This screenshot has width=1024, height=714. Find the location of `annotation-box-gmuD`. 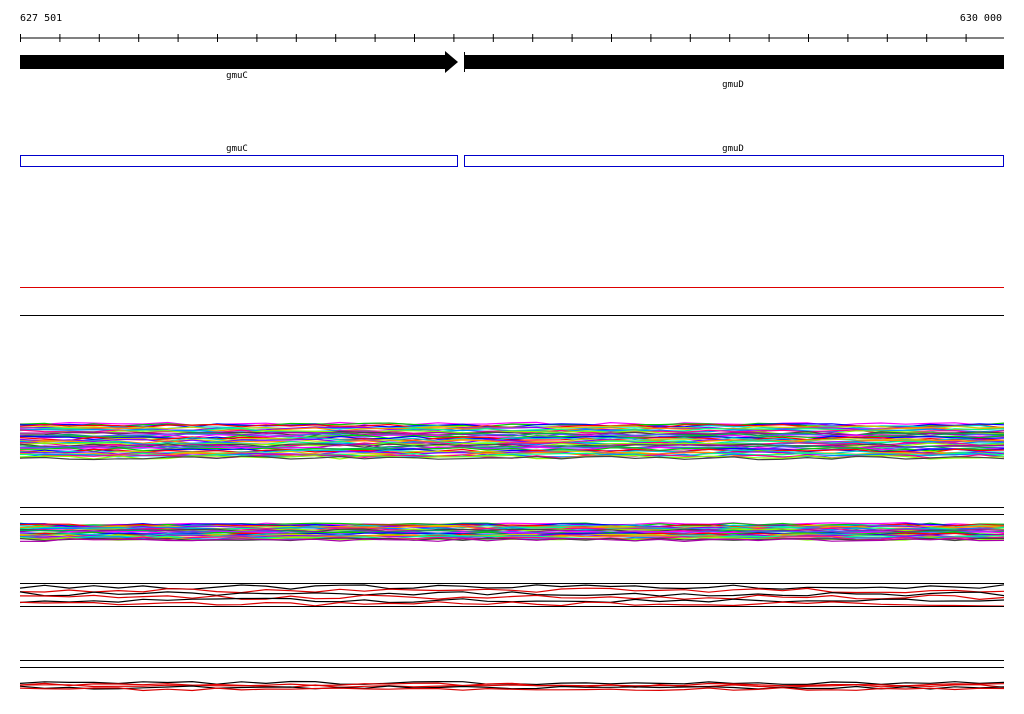

annotation-box-gmuD is located at coordinates (734, 161).